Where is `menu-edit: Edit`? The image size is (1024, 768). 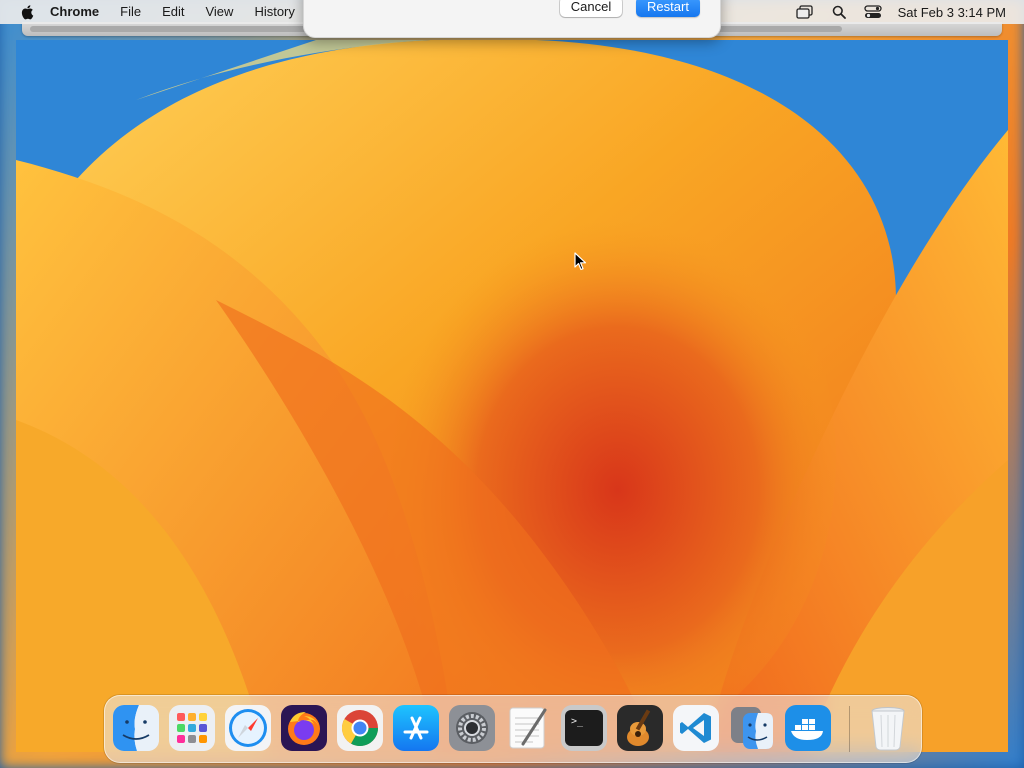 menu-edit: Edit is located at coordinates (173, 12).